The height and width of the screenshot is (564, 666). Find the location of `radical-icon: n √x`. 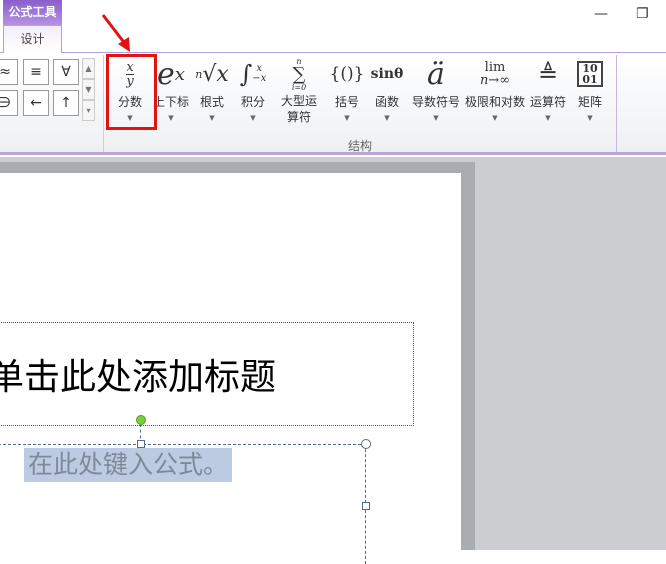

radical-icon: n √x is located at coordinates (212, 74).